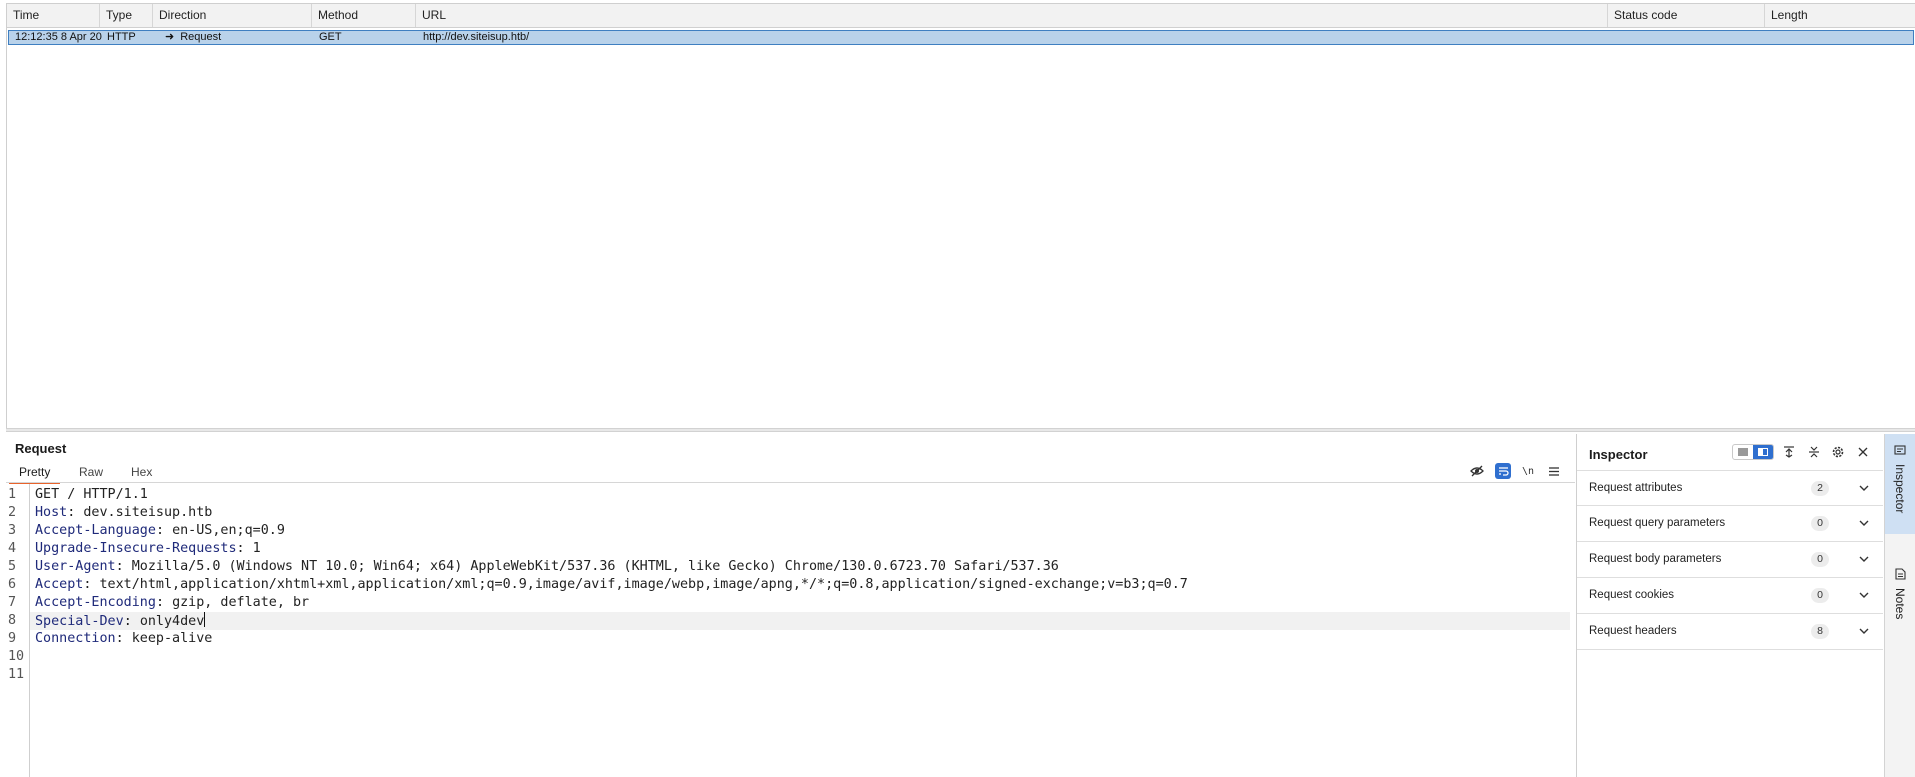 This screenshot has width=1915, height=777. Describe the element at coordinates (95, 530) in the screenshot. I see `header-key: Accept-Language` at that location.